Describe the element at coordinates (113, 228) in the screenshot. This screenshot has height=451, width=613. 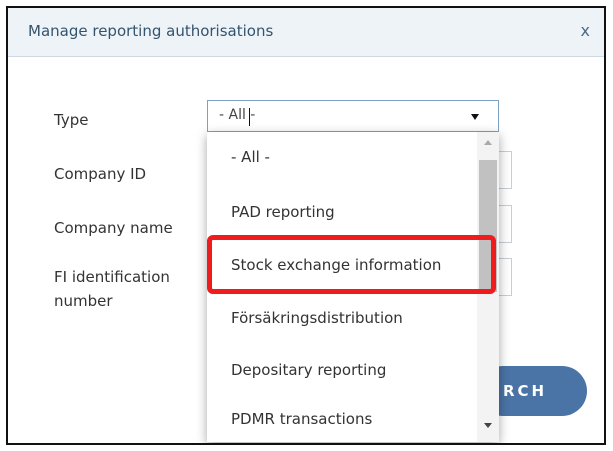
I see `company-name-label: Company name` at that location.